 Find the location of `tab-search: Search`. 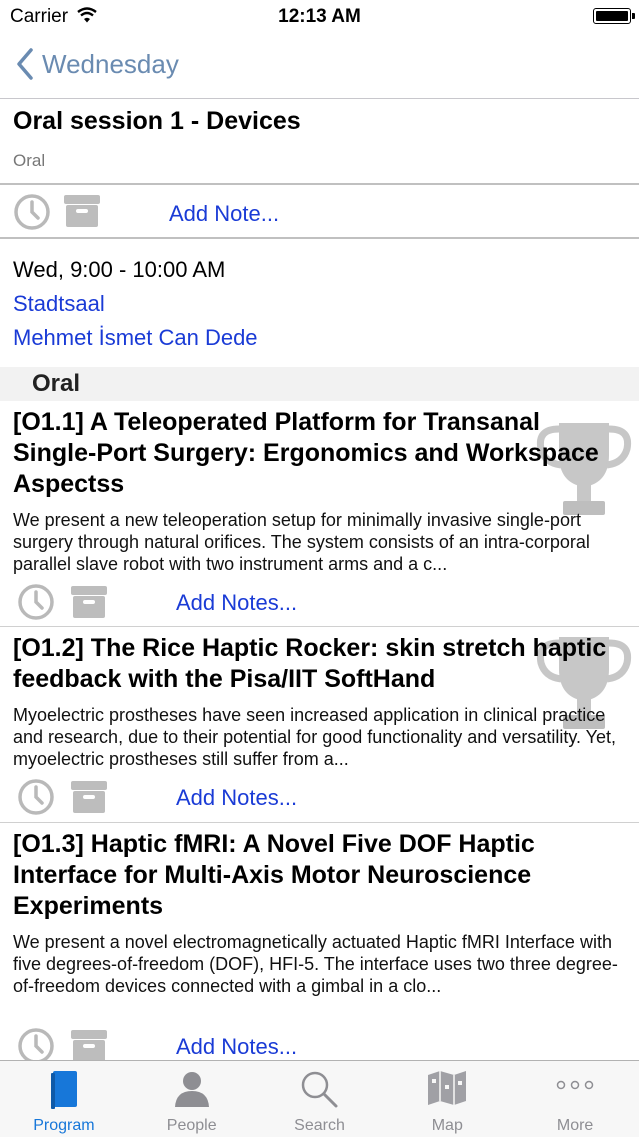

tab-search: Search is located at coordinates (320, 1099).